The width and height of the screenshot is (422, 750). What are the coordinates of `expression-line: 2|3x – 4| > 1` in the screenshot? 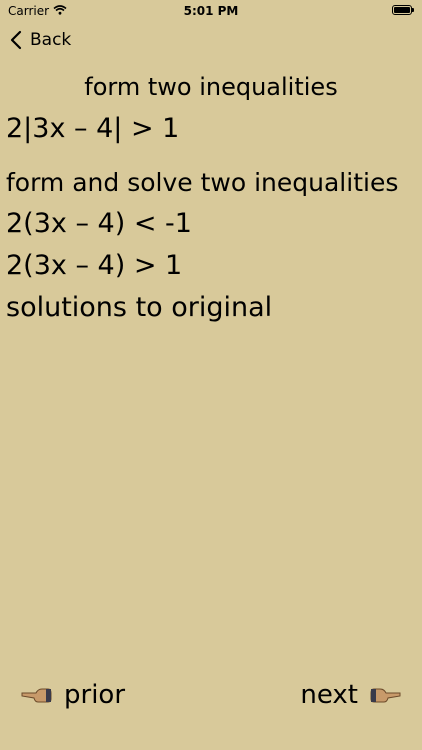 It's located at (93, 128).